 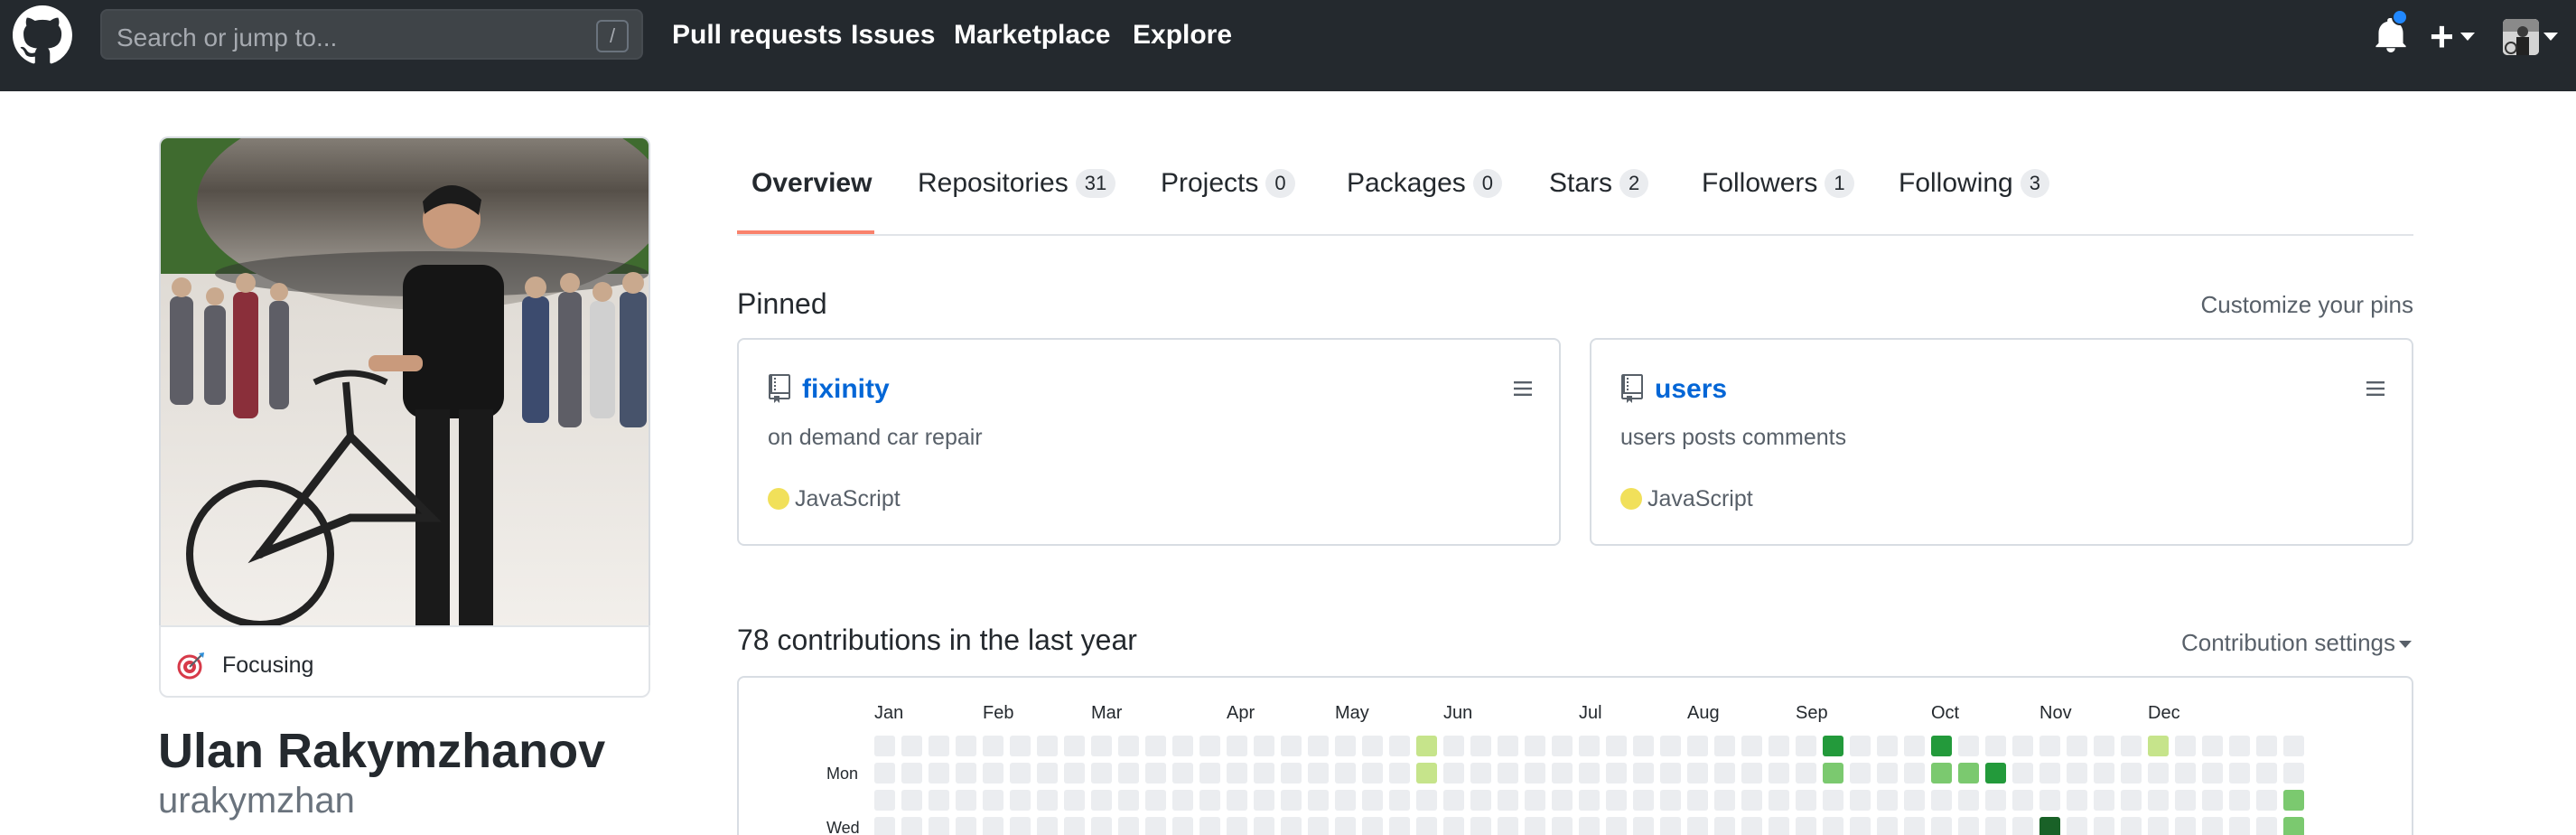 What do you see at coordinates (1182, 35) in the screenshot?
I see `nav-explore: Explore` at bounding box center [1182, 35].